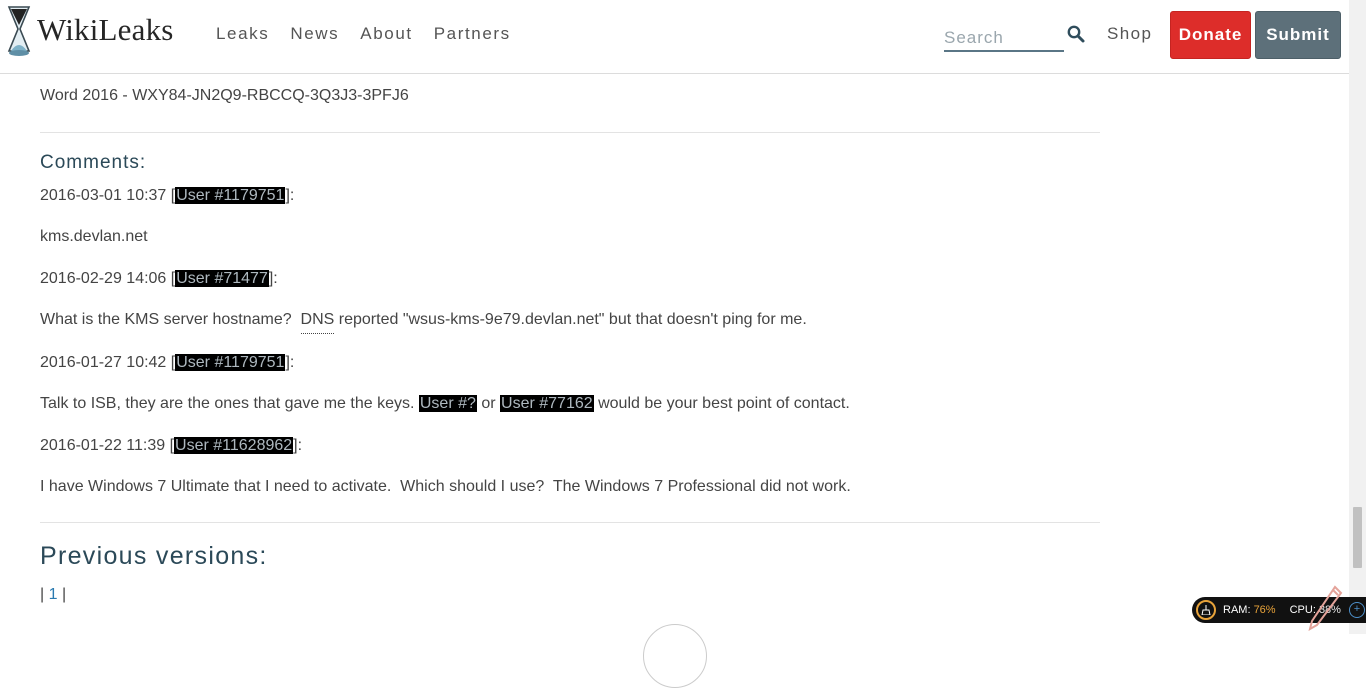  What do you see at coordinates (103, 195) in the screenshot?
I see `comment-date: 2016-03-01 10:37` at bounding box center [103, 195].